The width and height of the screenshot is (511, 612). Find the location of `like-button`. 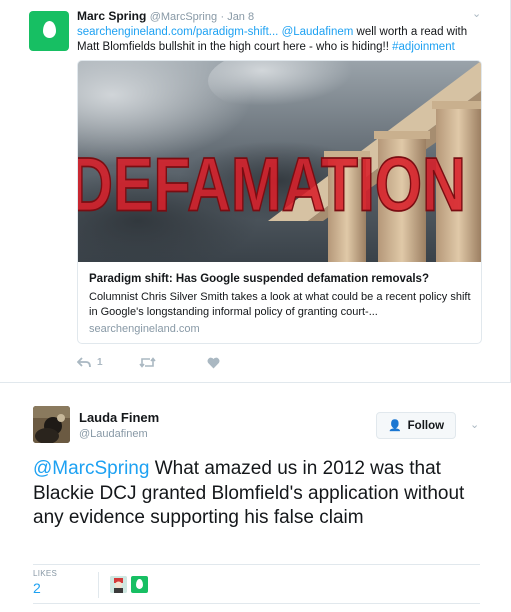

like-button is located at coordinates (213, 363).